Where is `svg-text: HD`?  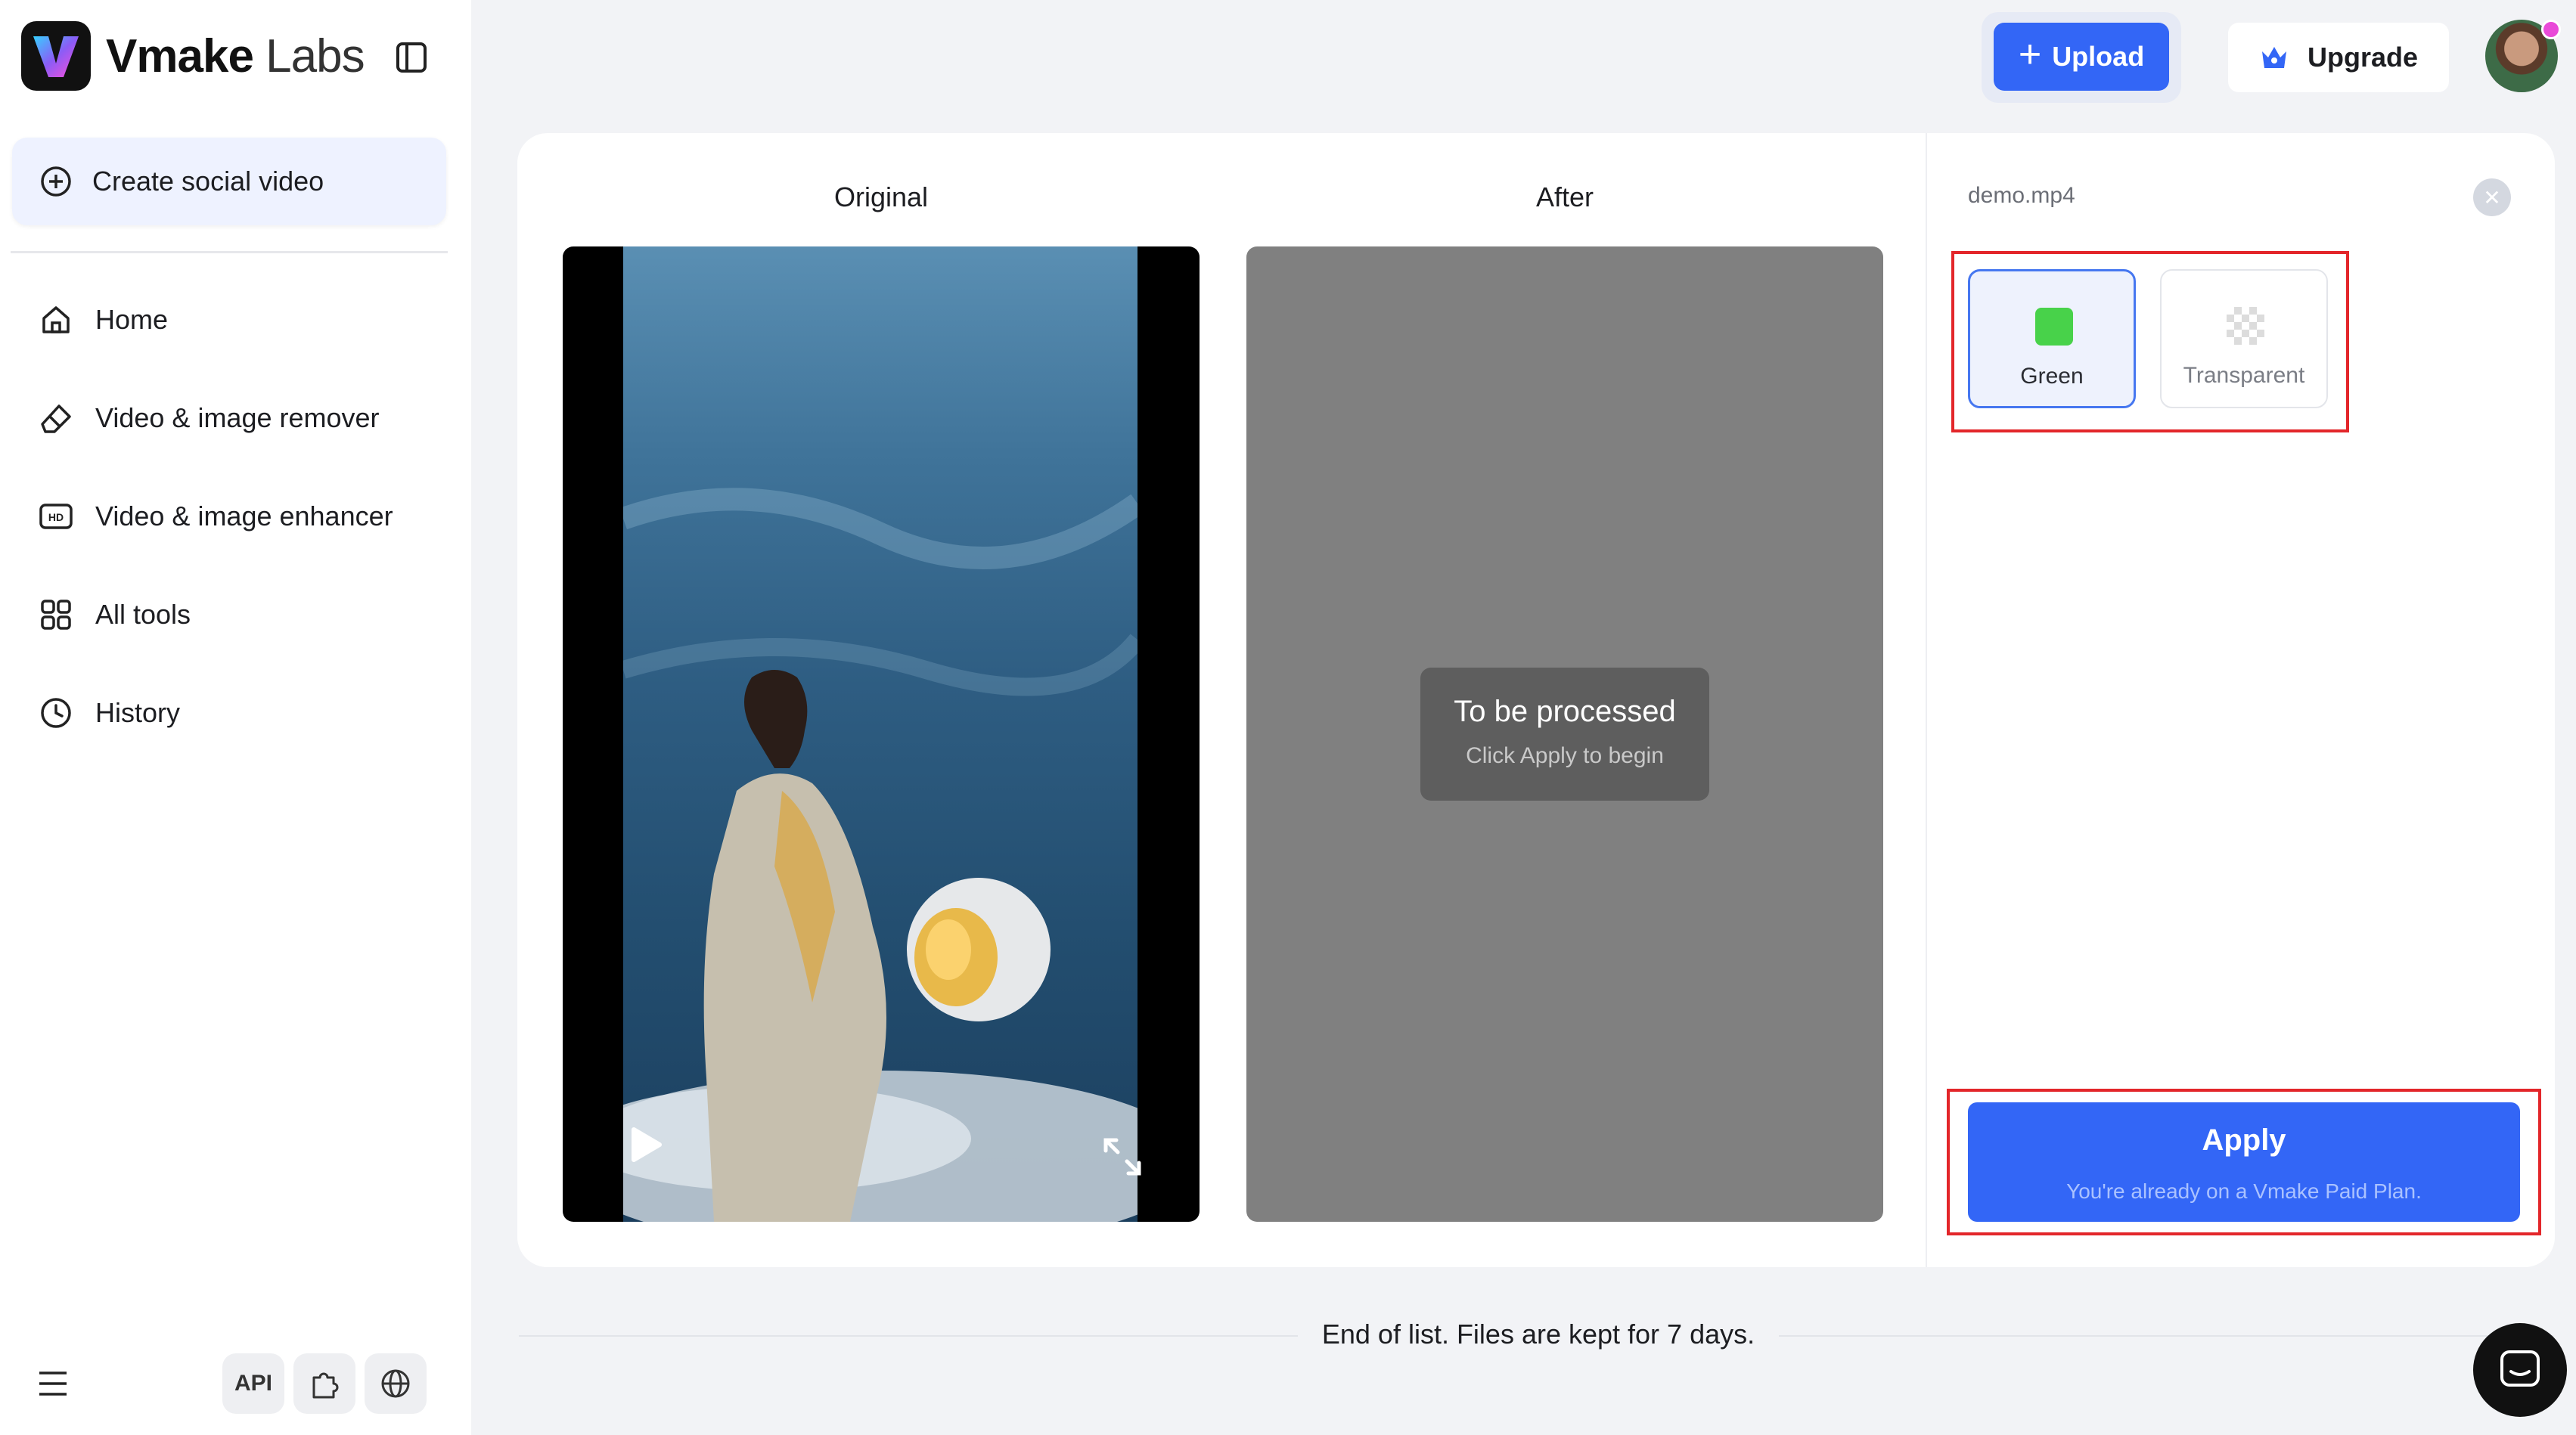
svg-text: HD is located at coordinates (56, 517).